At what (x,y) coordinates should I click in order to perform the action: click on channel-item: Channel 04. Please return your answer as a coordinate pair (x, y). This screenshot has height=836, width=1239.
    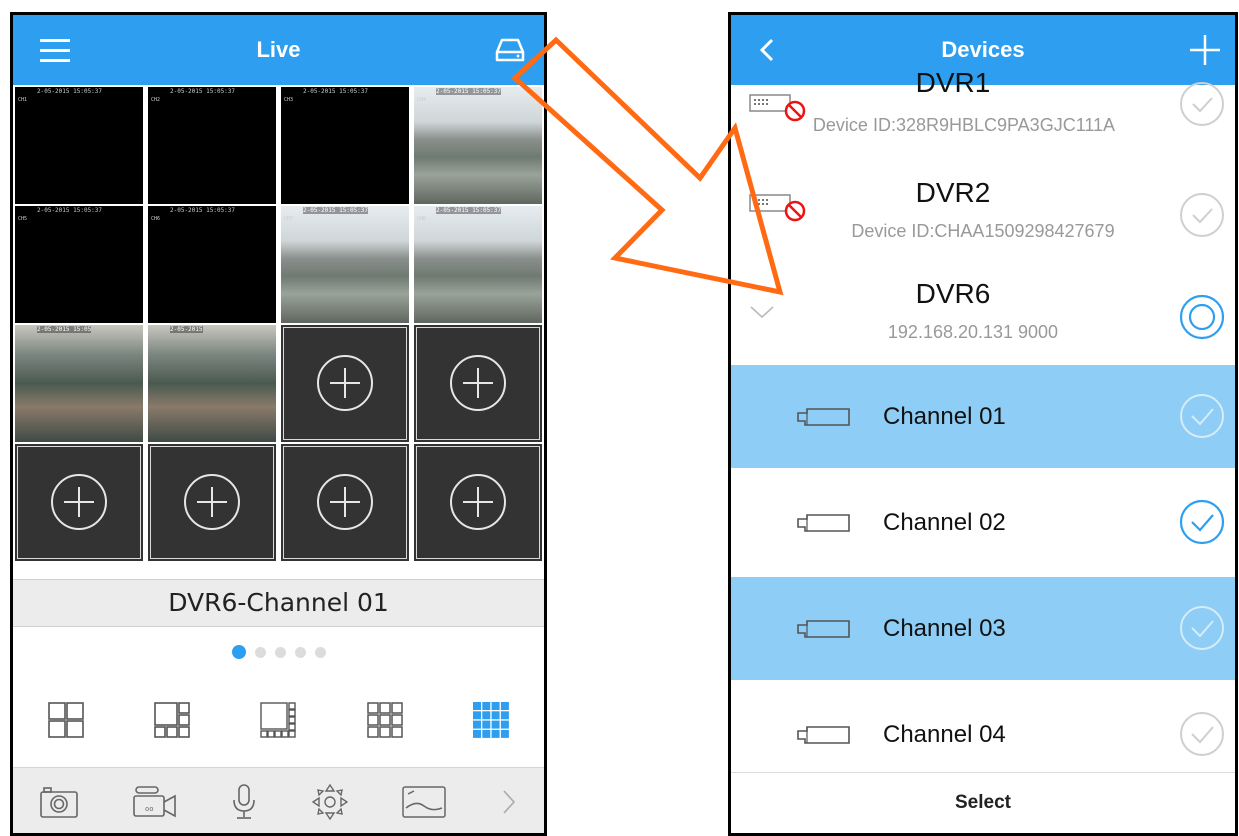
    Looking at the image, I should click on (983, 734).